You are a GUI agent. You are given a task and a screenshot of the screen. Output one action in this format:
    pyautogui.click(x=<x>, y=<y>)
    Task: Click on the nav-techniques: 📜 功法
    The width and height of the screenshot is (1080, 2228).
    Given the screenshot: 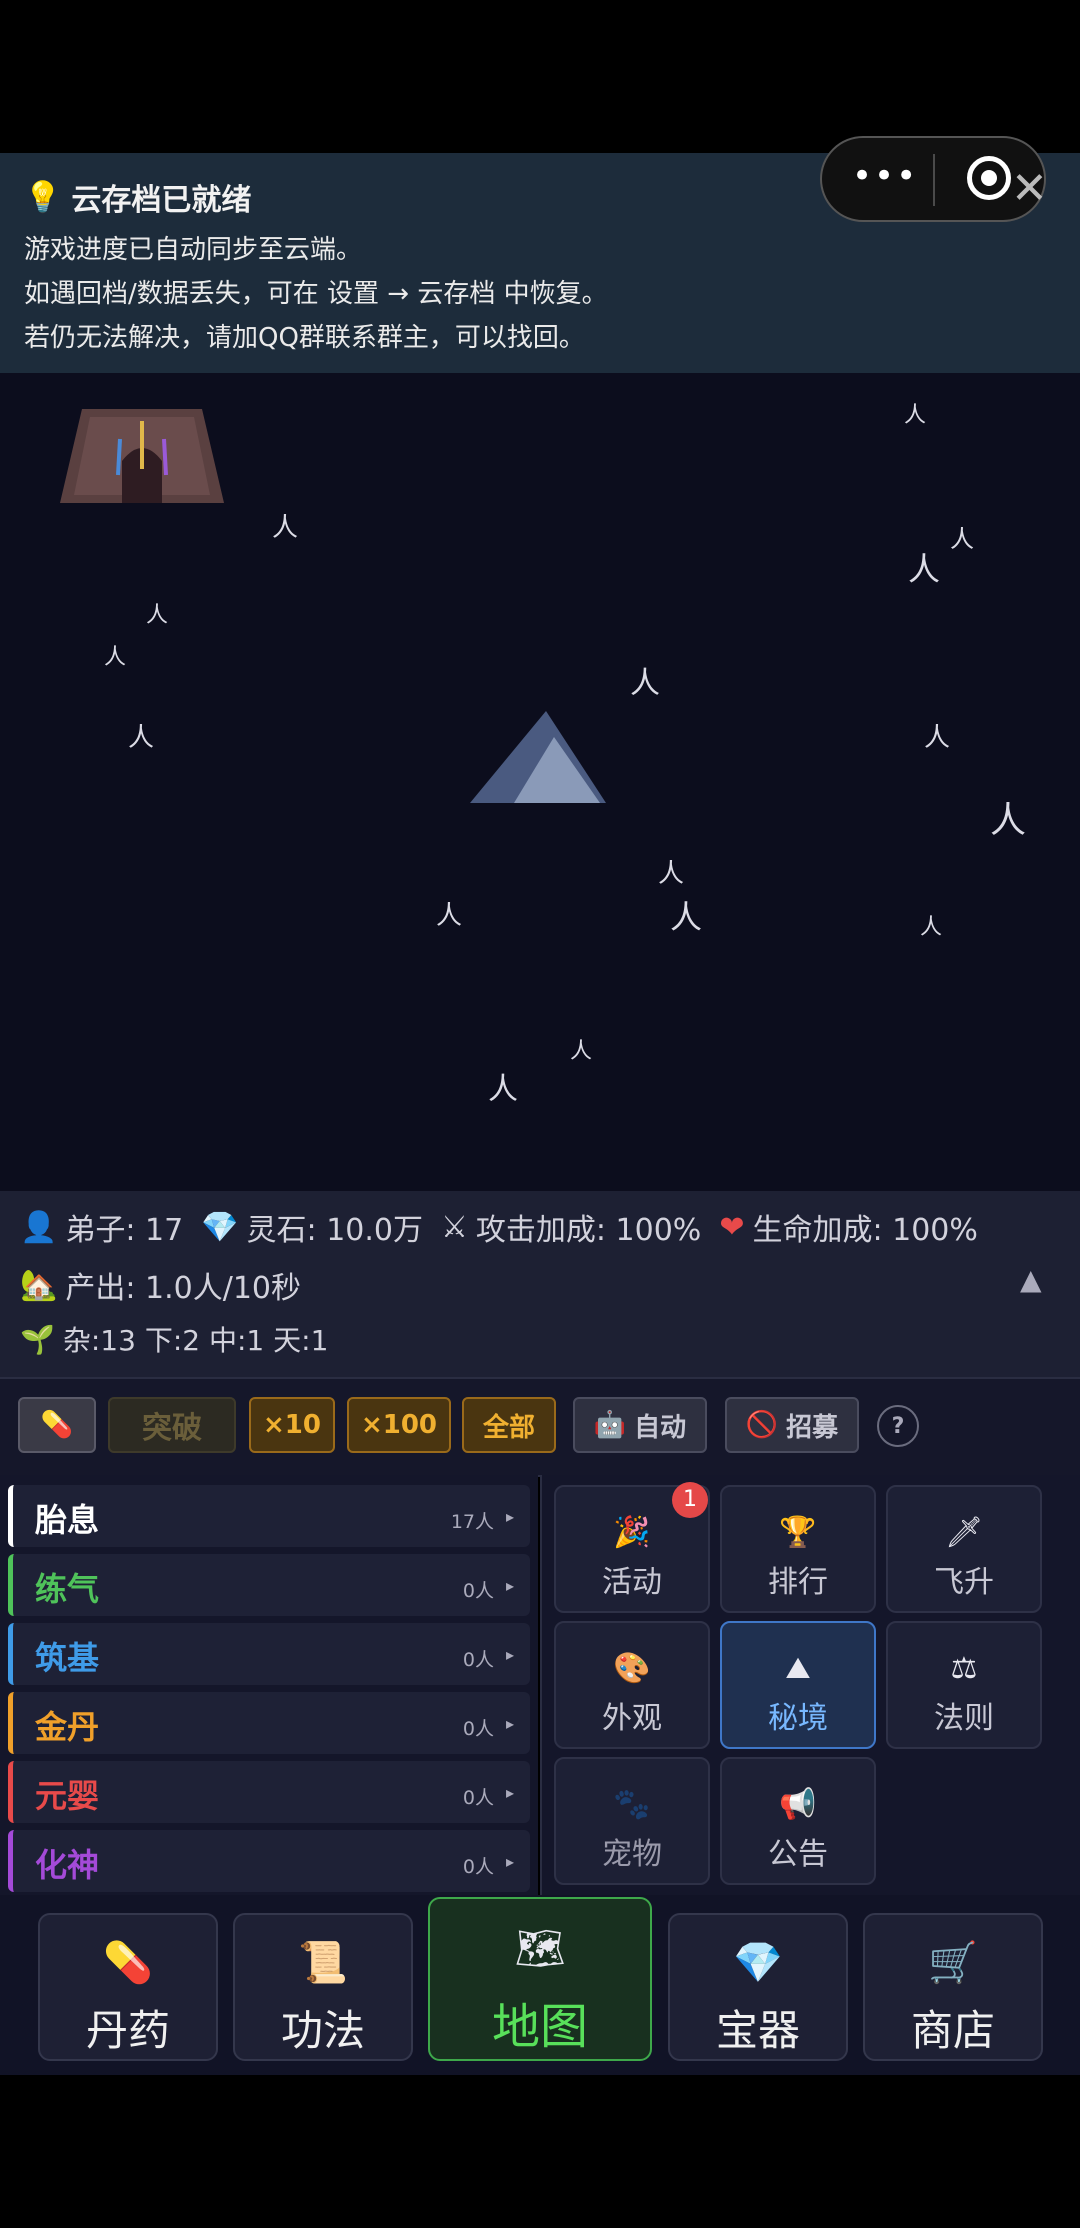 What is the action you would take?
    pyautogui.click(x=323, y=1987)
    